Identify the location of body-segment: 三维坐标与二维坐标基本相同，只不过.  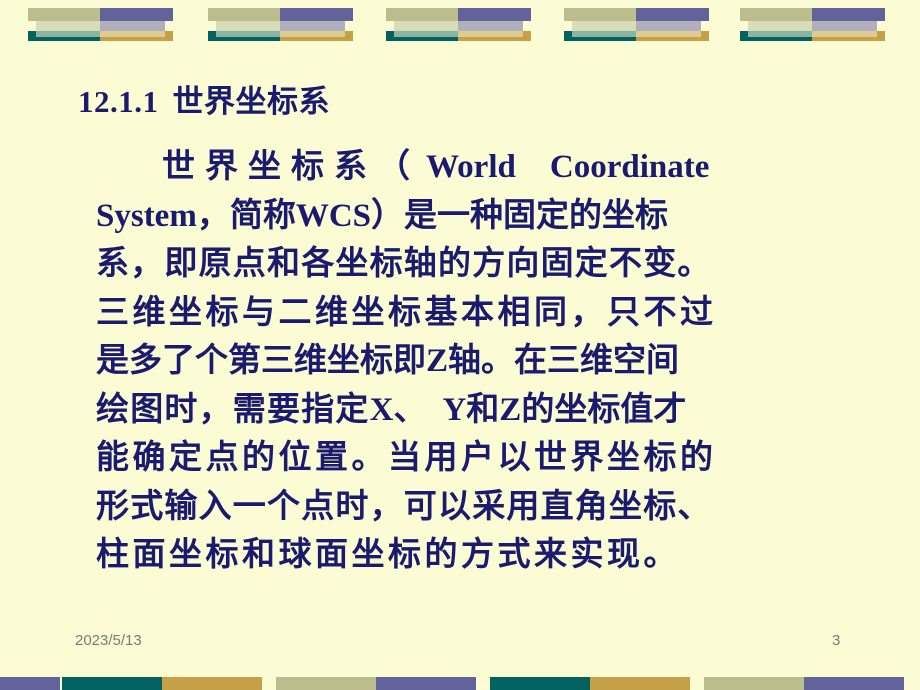
(406, 311).